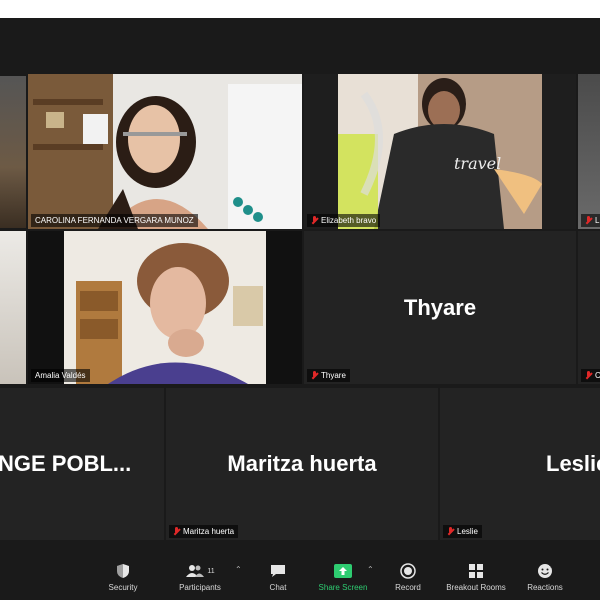  I want to click on security-label: Security, so click(123, 587).